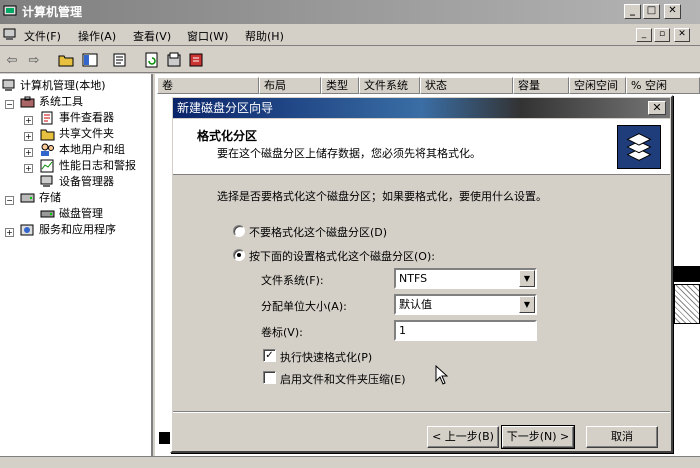  I want to click on wizard-heading: 格式化分区, so click(227, 136).